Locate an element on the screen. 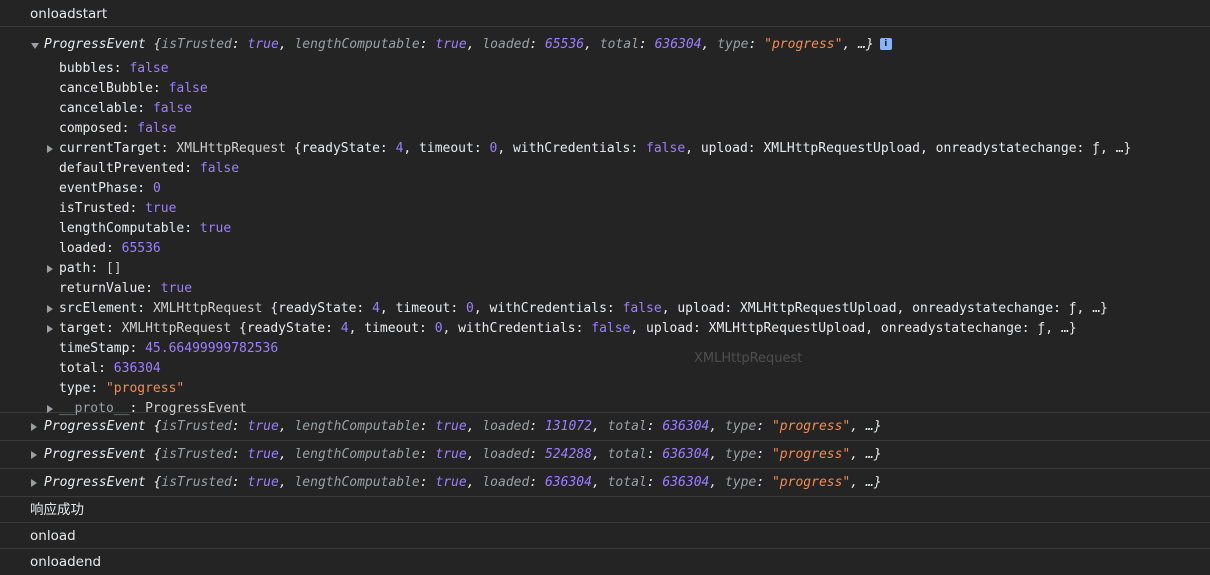 This screenshot has height=575, width=1210. property-row-type: type: "progress" is located at coordinates (122, 388).